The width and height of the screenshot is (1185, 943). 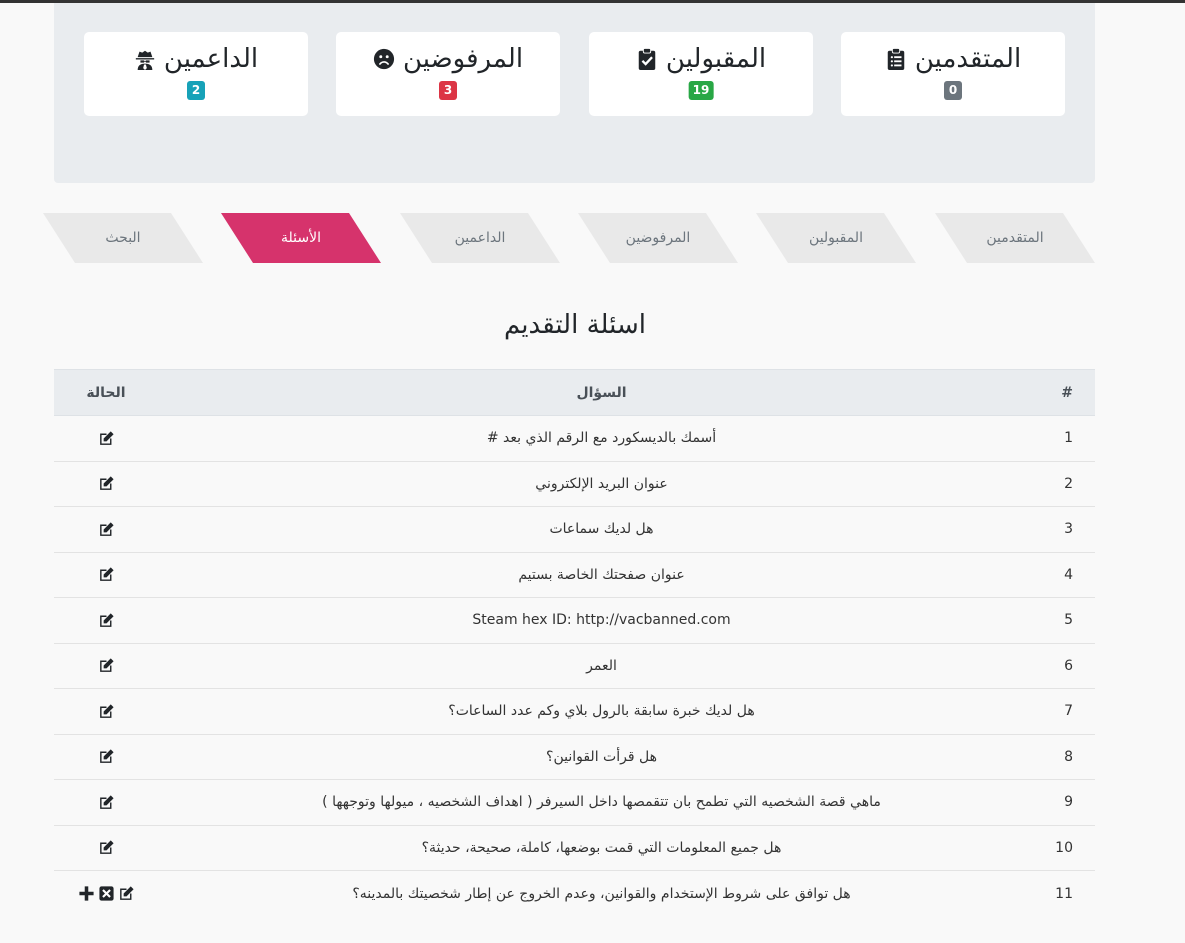 I want to click on tab-questions: الأسئلة, so click(x=301, y=238).